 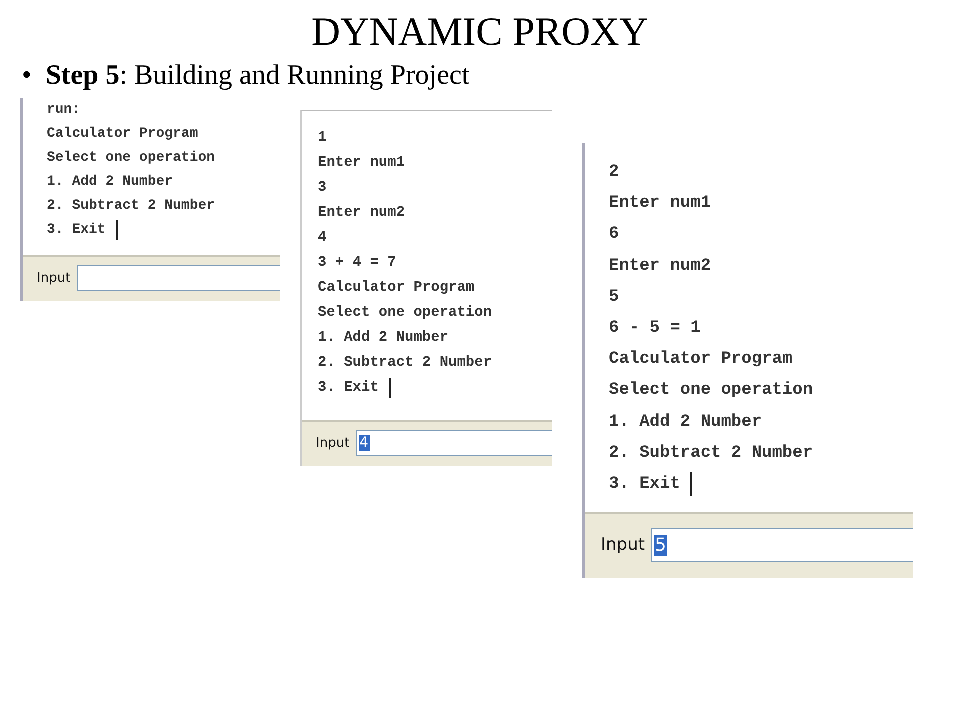 What do you see at coordinates (480, 32) in the screenshot?
I see `slide-title: DYNAMIC PROXY` at bounding box center [480, 32].